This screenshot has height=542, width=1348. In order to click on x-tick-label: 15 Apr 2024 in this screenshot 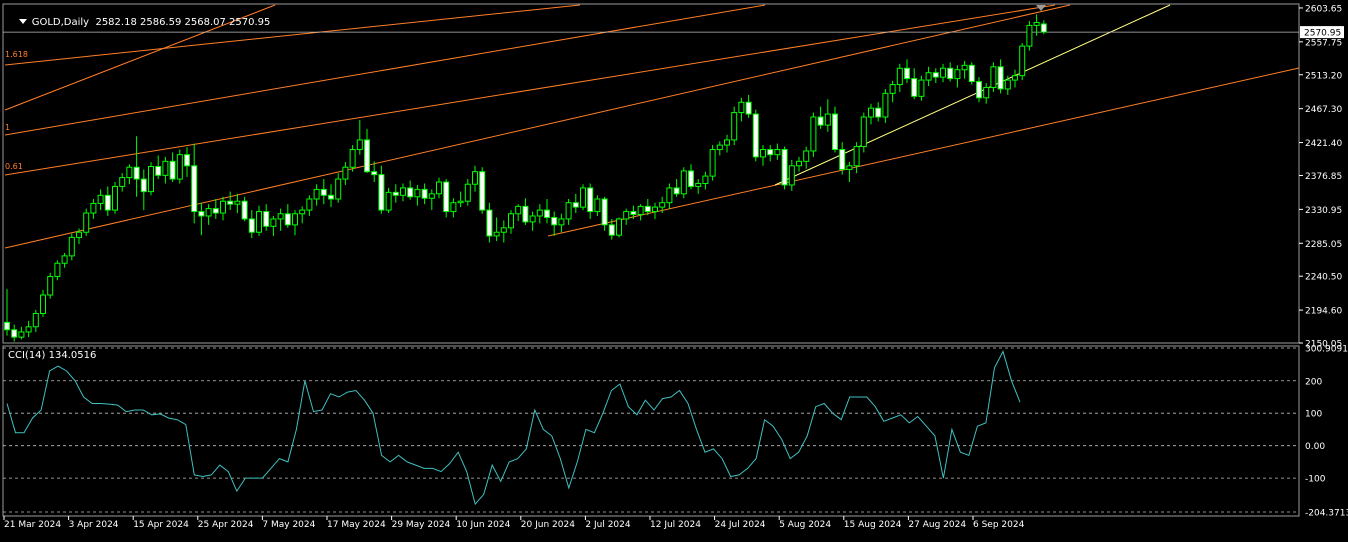, I will do `click(161, 525)`.